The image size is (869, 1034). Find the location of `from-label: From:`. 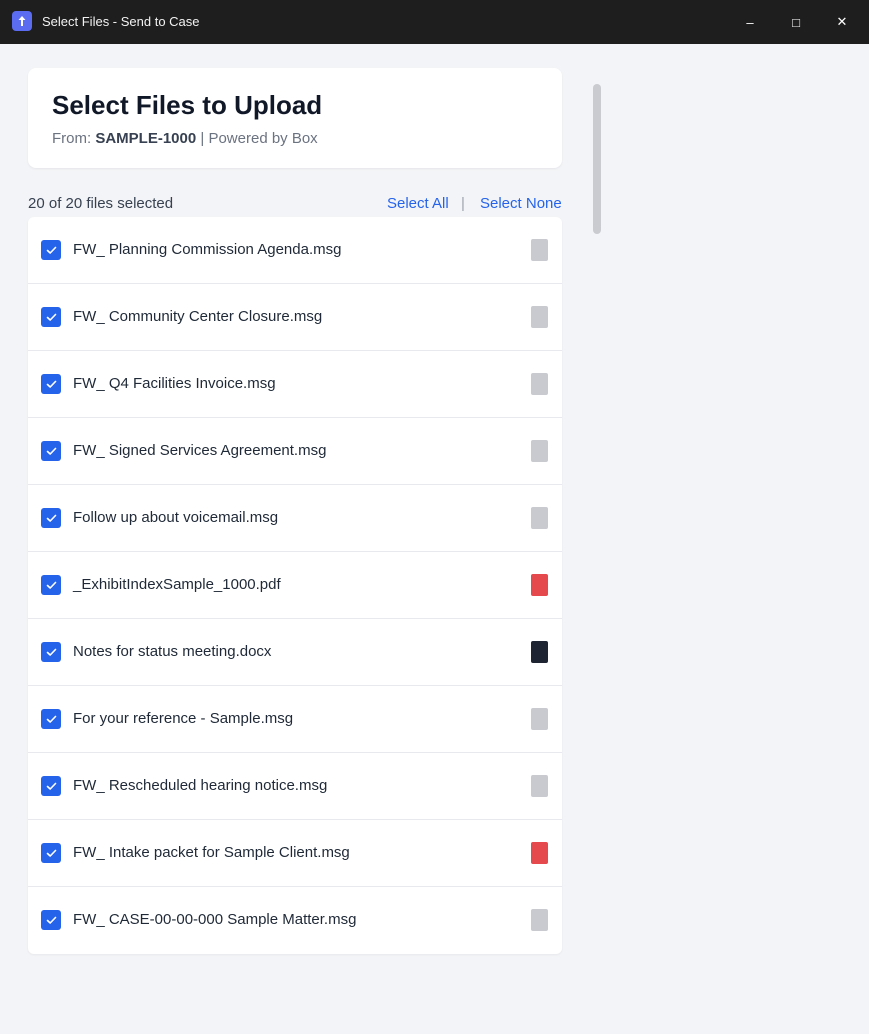

from-label: From: is located at coordinates (72, 138).